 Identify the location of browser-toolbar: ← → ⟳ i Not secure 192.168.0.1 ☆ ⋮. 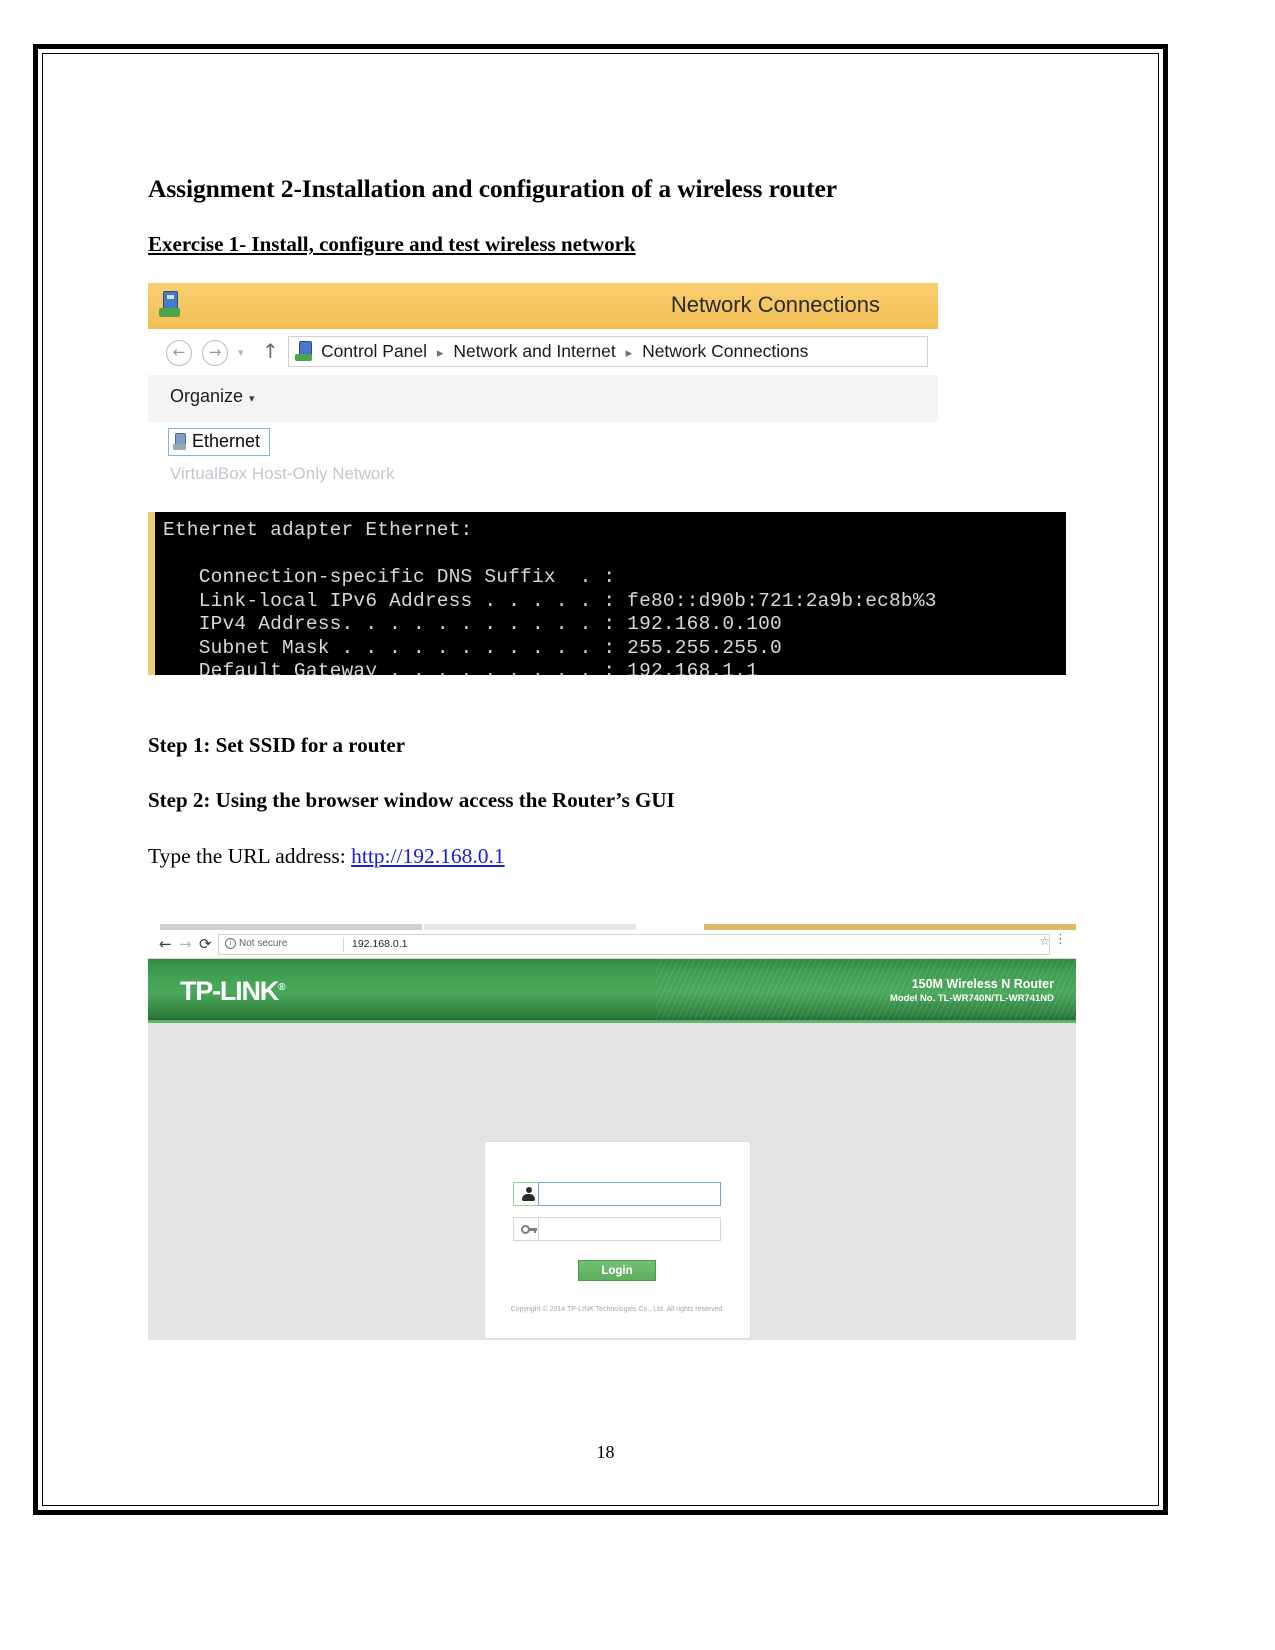
(612, 944).